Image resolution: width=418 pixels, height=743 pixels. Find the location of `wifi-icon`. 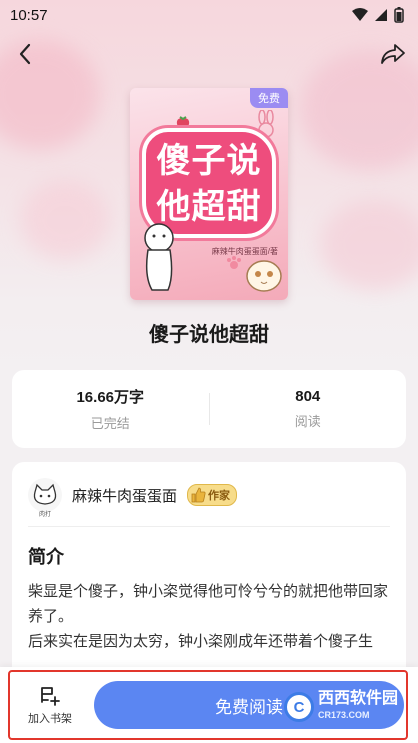

wifi-icon is located at coordinates (360, 14).